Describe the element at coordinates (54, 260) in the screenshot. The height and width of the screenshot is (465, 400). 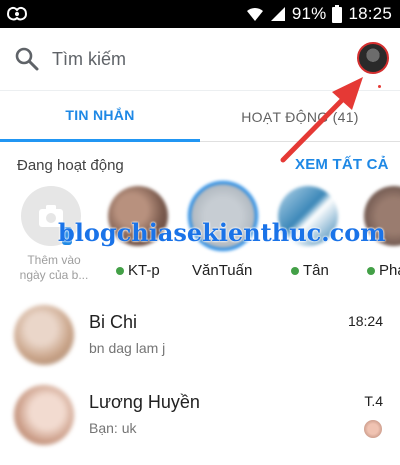
I see `add-story-caption-line1: Thêm vào` at that location.